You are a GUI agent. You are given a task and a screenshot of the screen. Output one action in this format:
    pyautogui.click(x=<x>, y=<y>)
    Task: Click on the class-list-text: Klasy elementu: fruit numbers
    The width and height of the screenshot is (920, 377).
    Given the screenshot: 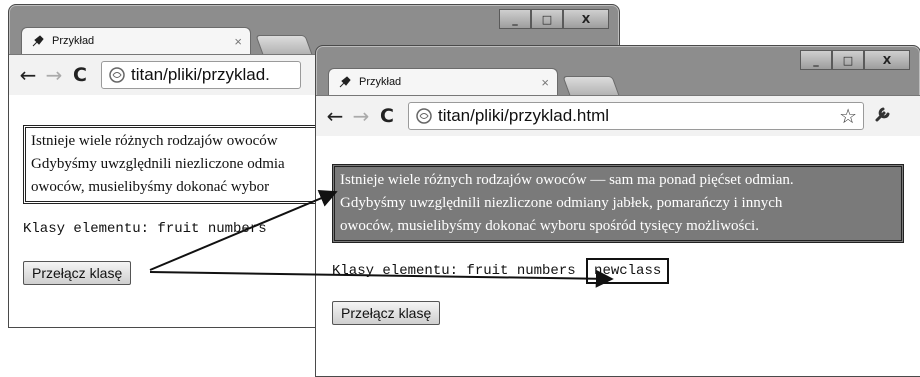 What is the action you would take?
    pyautogui.click(x=145, y=229)
    